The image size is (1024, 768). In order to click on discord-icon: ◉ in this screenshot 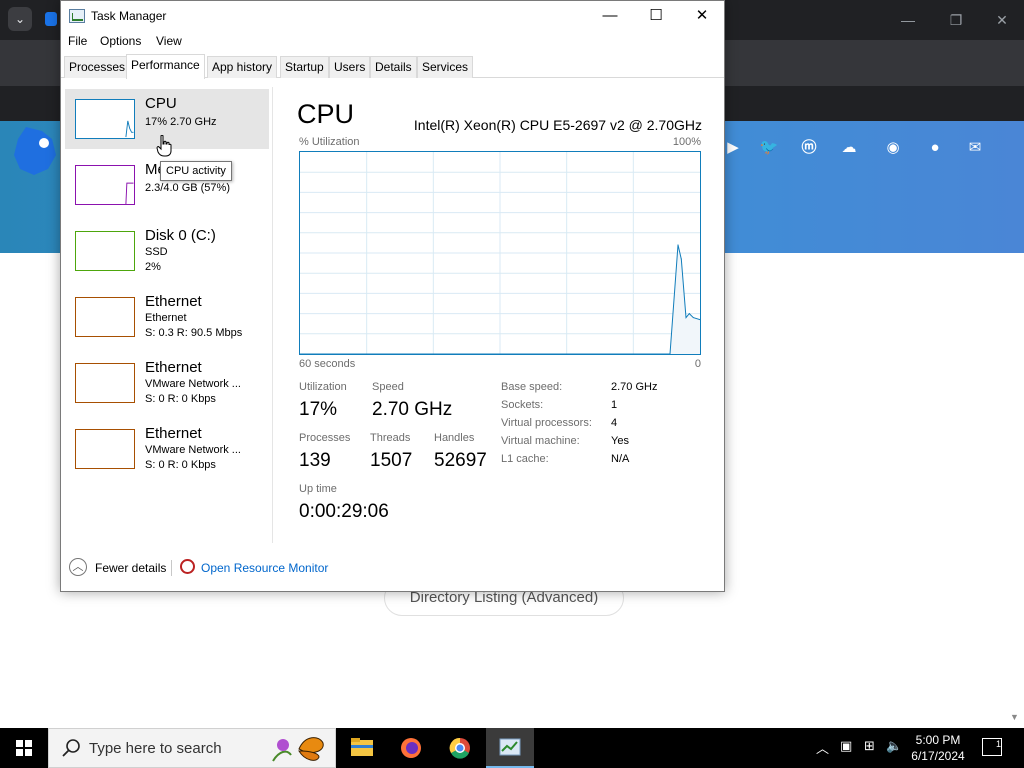, I will do `click(893, 148)`.